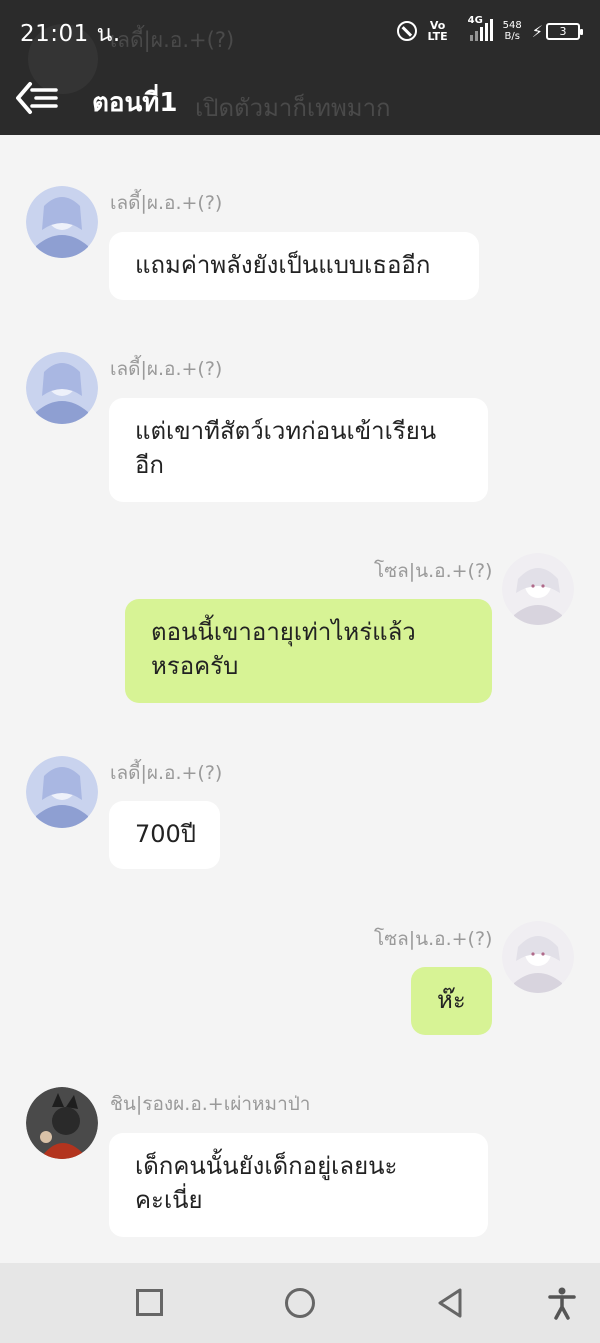 This screenshot has width=600, height=1343. What do you see at coordinates (451, 1001) in the screenshot?
I see `message-bubble-outgoing: ห๊ะ` at bounding box center [451, 1001].